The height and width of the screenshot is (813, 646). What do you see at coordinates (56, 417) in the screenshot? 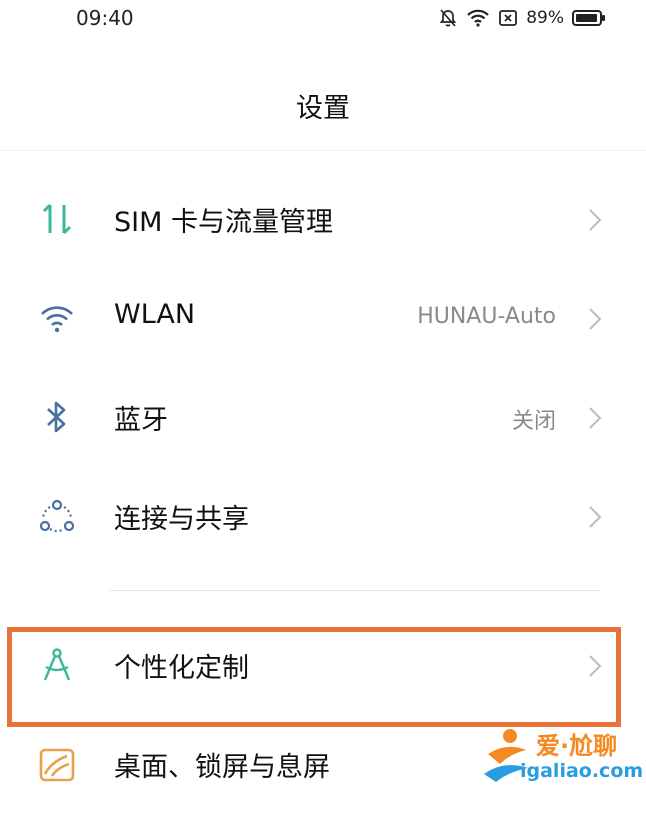
I see `bluetooth-icon` at bounding box center [56, 417].